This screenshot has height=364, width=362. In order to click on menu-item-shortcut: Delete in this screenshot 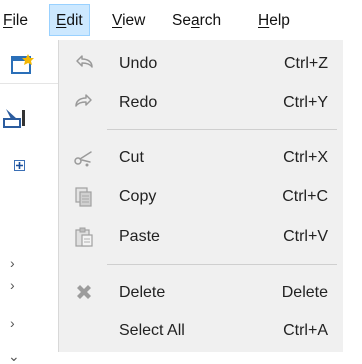, I will do `click(304, 292)`.